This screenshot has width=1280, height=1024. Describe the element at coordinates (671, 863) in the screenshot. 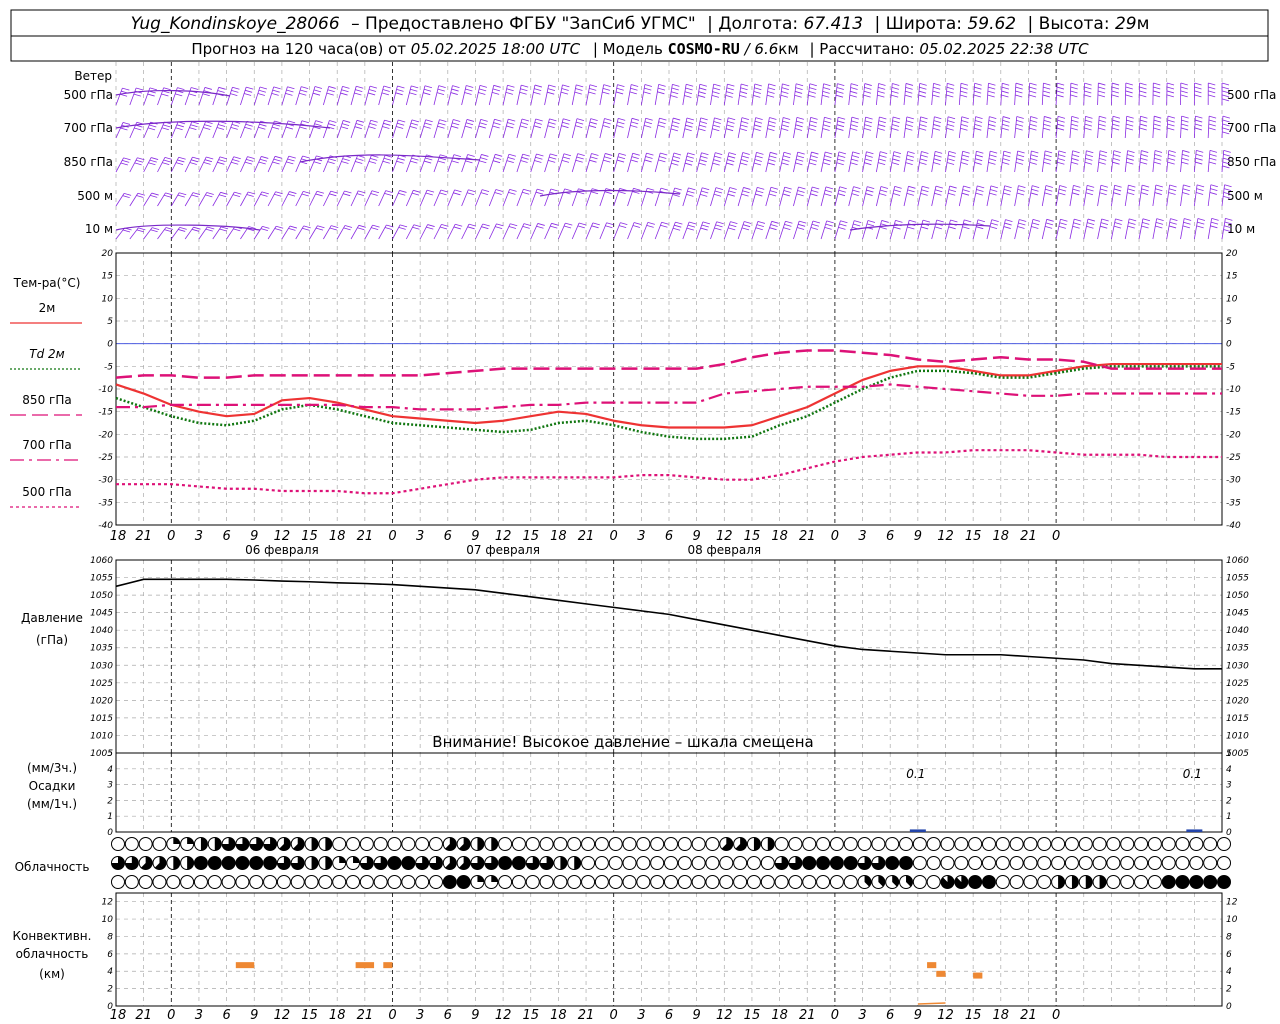

I see `cloud-panel` at that location.